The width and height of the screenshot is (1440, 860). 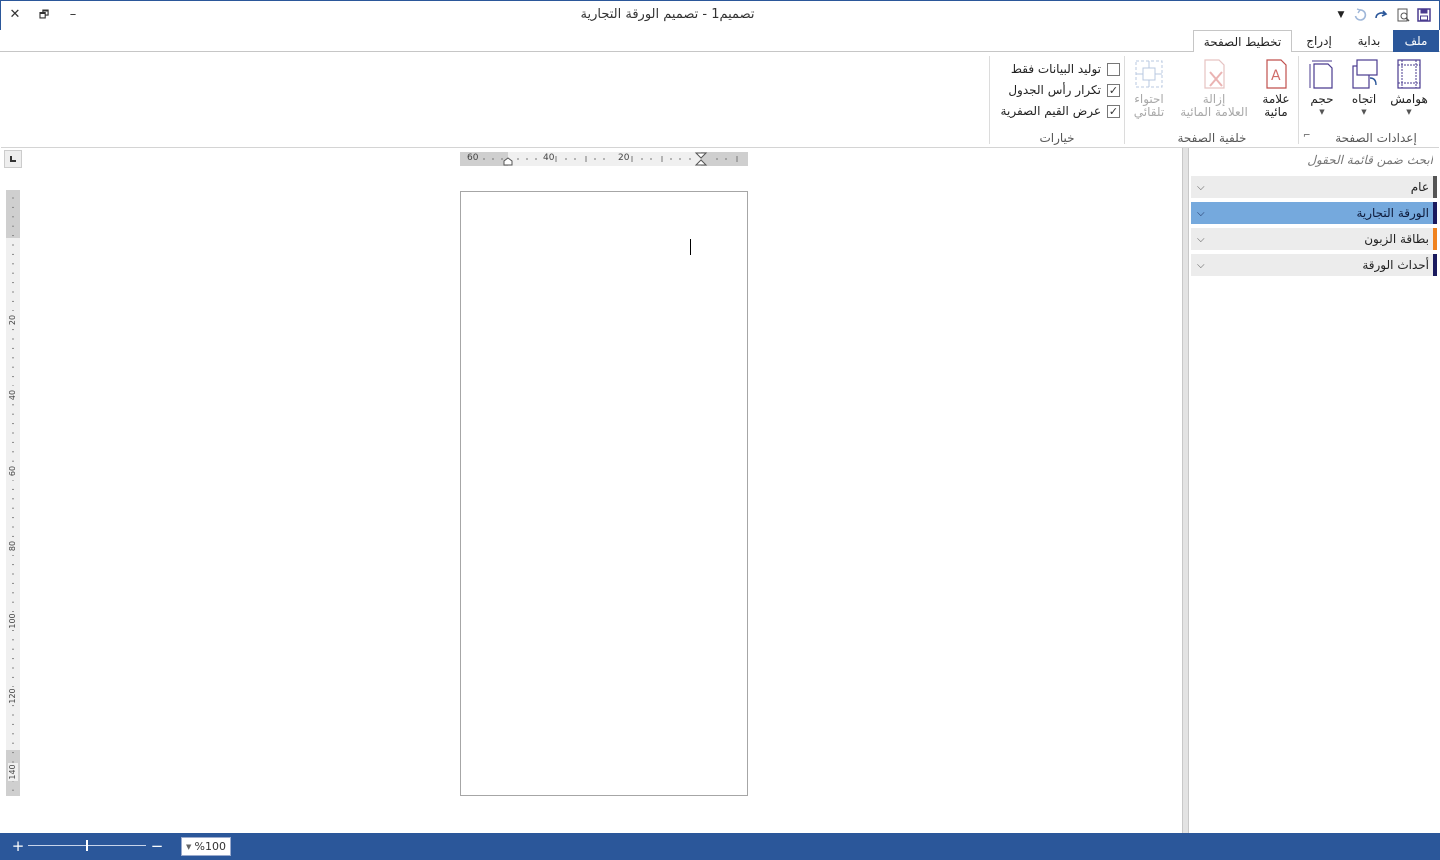 I want to click on show-zero-option: عرض القيم الصفرية ✓, so click(x=1057, y=111).